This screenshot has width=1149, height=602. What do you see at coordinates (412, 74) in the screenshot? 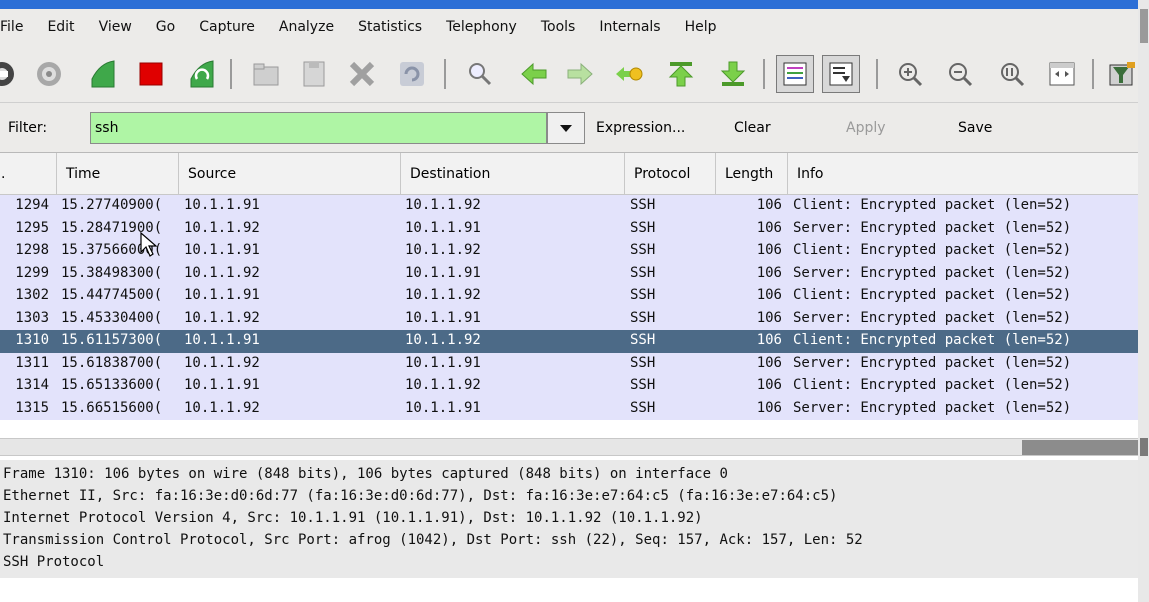
I see `reload-icon` at bounding box center [412, 74].